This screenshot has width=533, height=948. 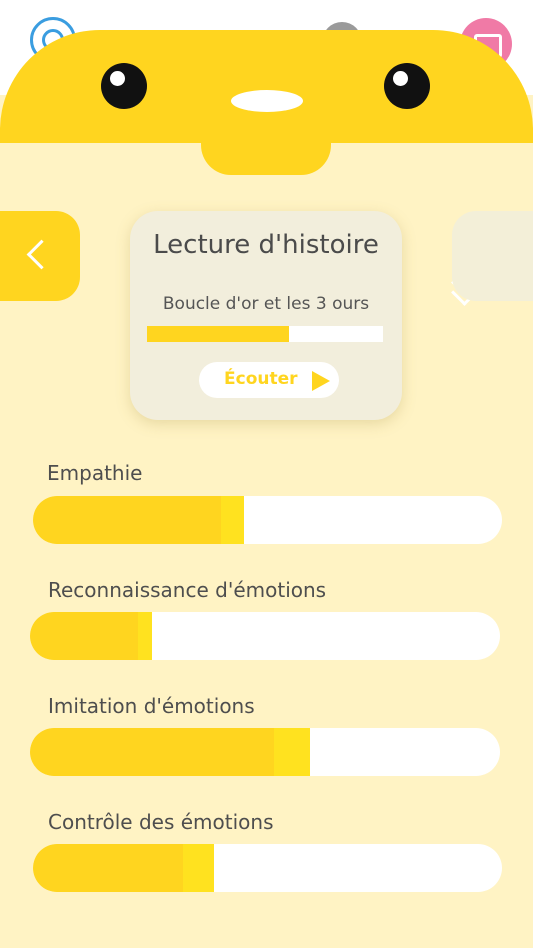 What do you see at coordinates (266, 245) in the screenshot?
I see `activity-title: Lecture d'histoire` at bounding box center [266, 245].